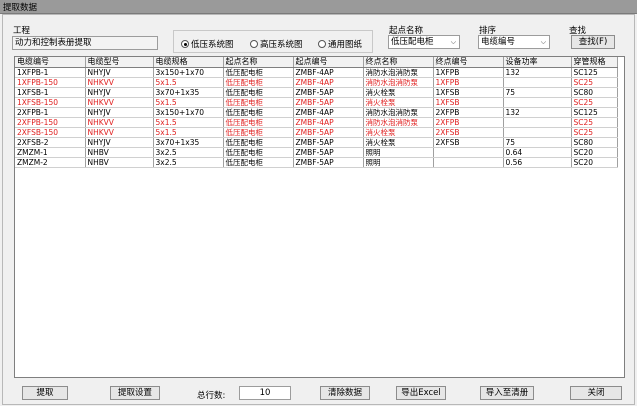 The image size is (637, 406). What do you see at coordinates (468, 142) in the screenshot?
I see `table-cell: 2XFSB` at bounding box center [468, 142].